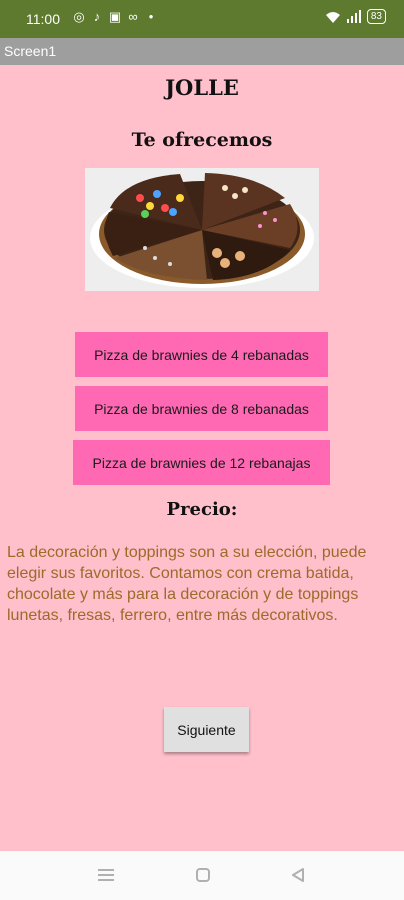 The image size is (404, 900). Describe the element at coordinates (30, 51) in the screenshot. I see `screen-title: Screen1` at that location.